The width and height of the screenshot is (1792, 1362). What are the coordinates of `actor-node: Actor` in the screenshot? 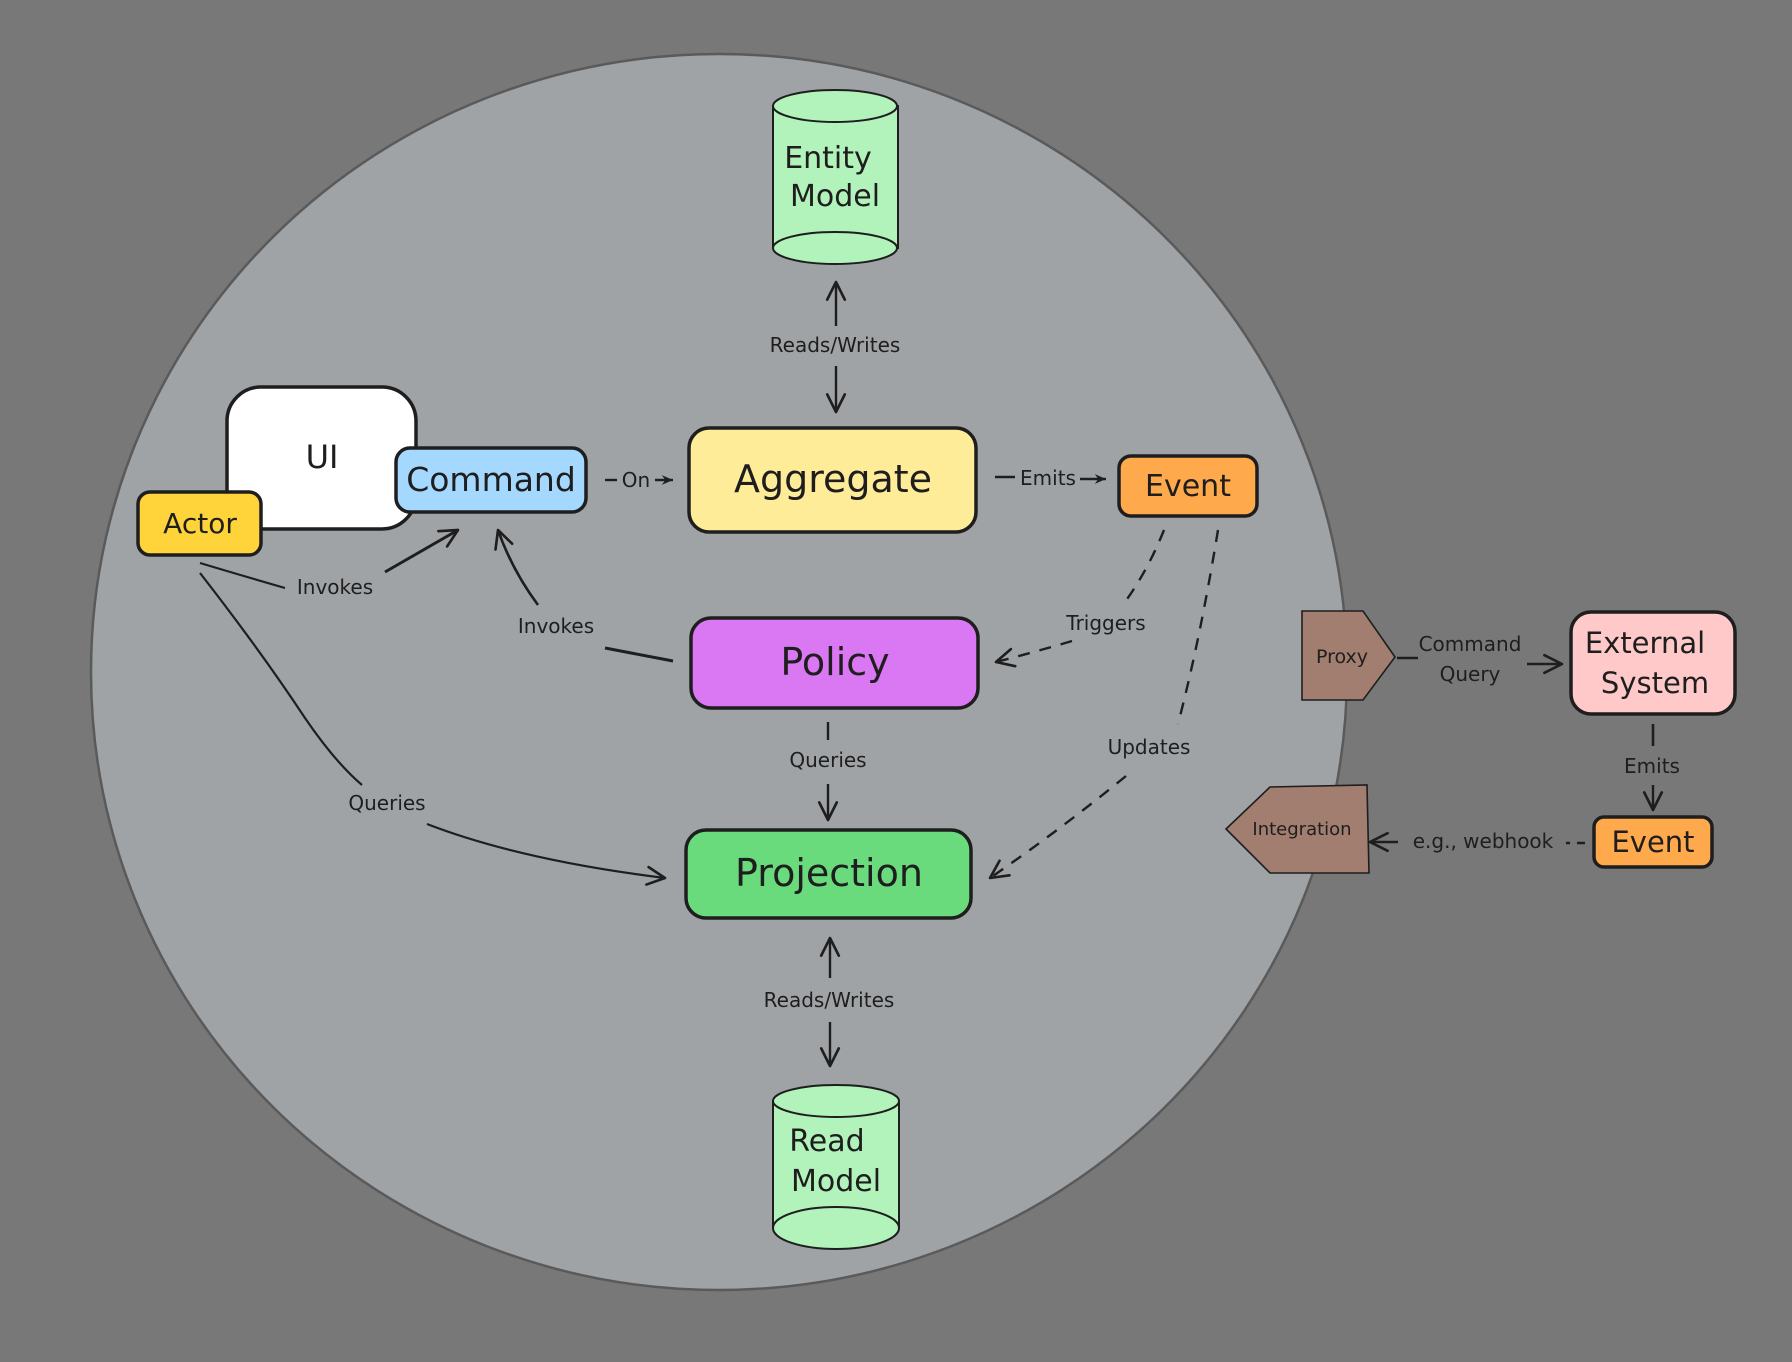 It's located at (199, 523).